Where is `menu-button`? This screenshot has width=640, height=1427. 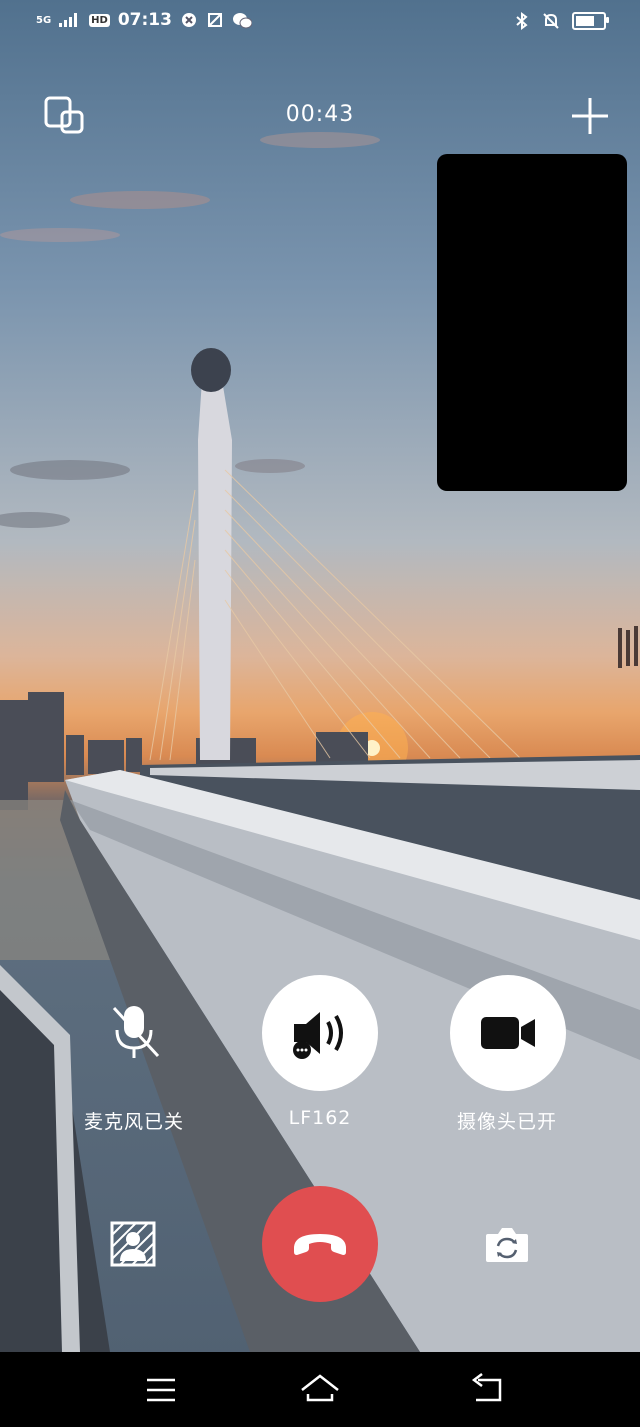
menu-button is located at coordinates (161, 1390).